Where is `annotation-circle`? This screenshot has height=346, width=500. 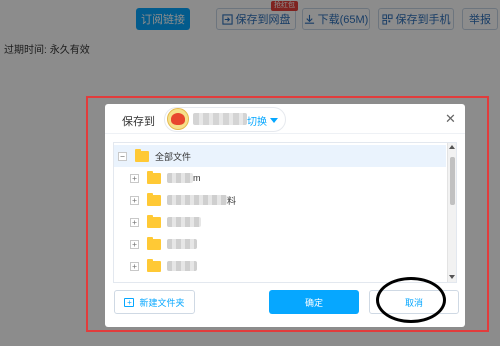 annotation-circle is located at coordinates (411, 300).